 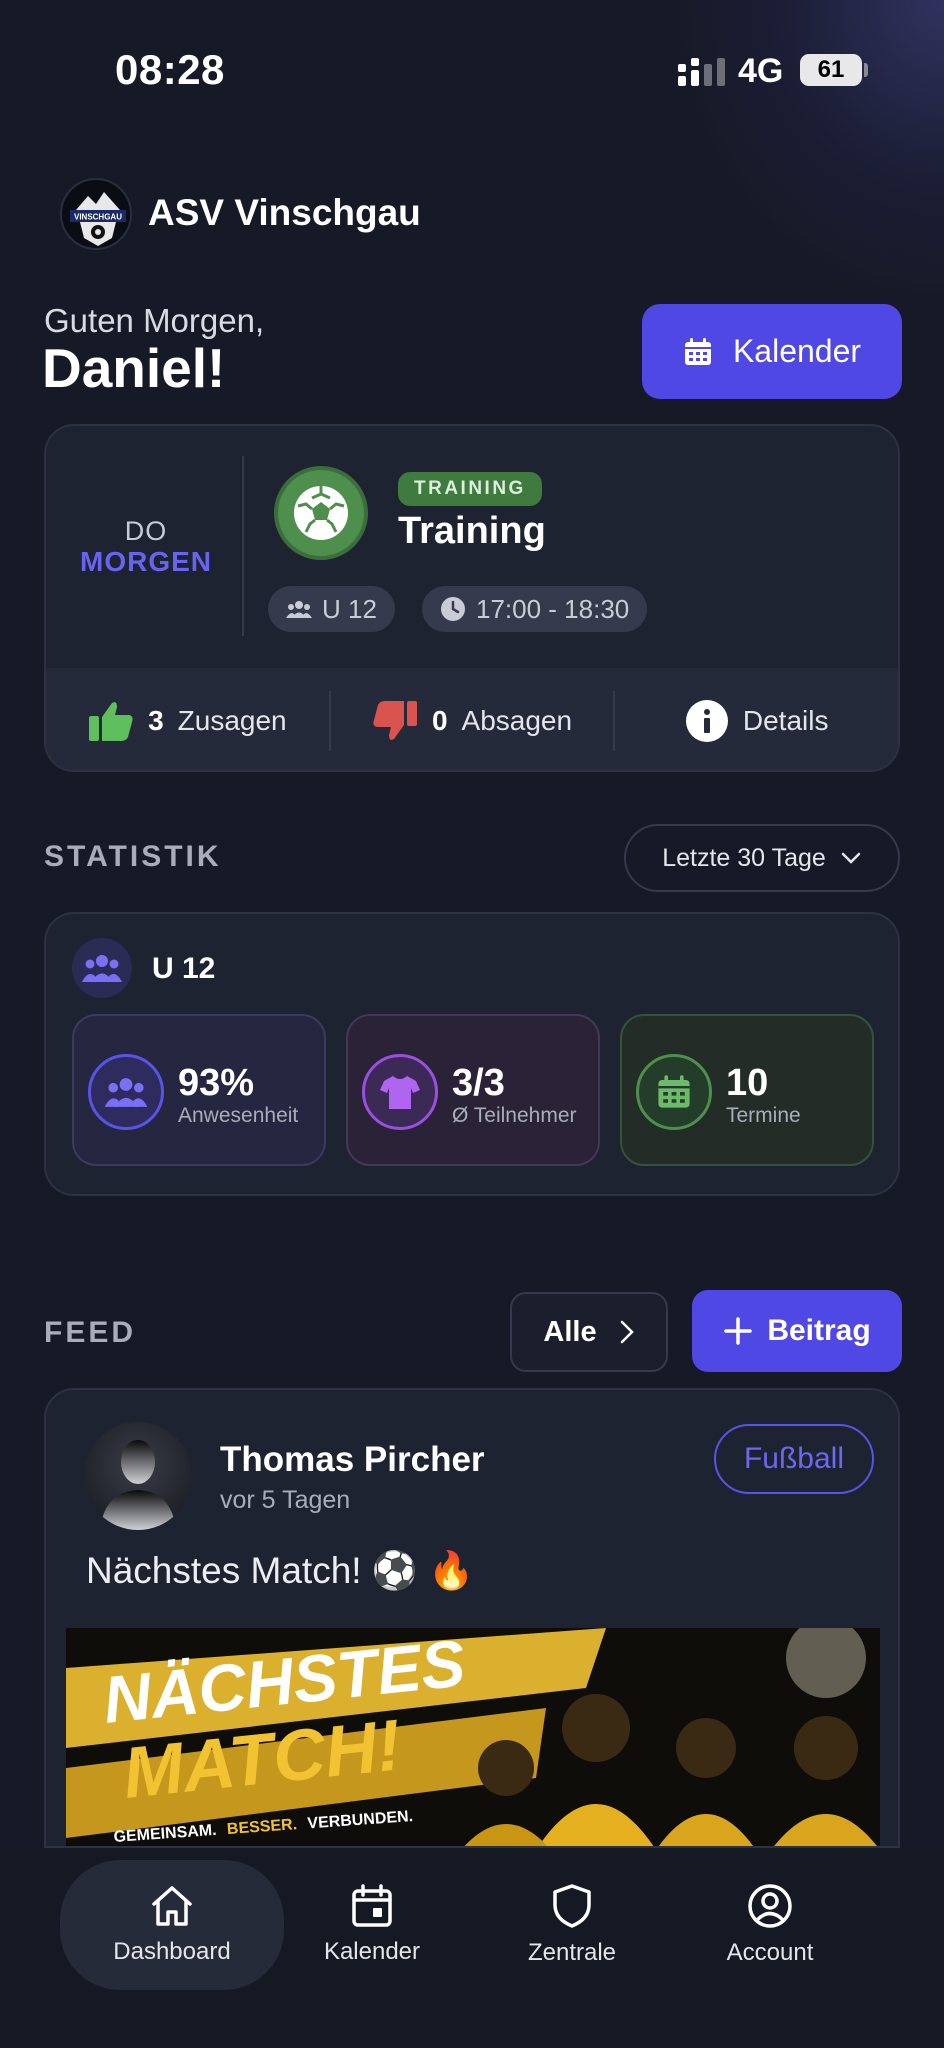 I want to click on event-team-chip: U 12, so click(x=331, y=609).